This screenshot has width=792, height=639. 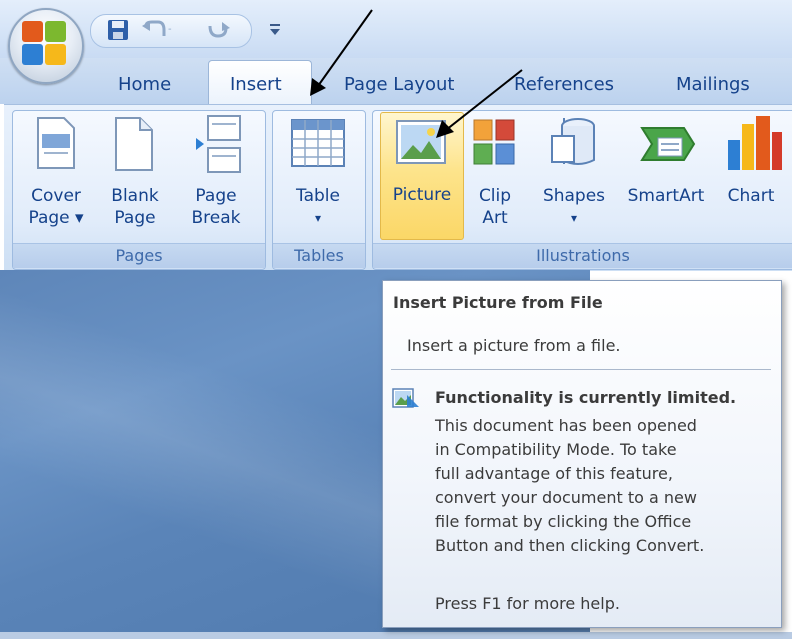 What do you see at coordinates (582, 255) in the screenshot?
I see `group-label-illustrations: Illustrations` at bounding box center [582, 255].